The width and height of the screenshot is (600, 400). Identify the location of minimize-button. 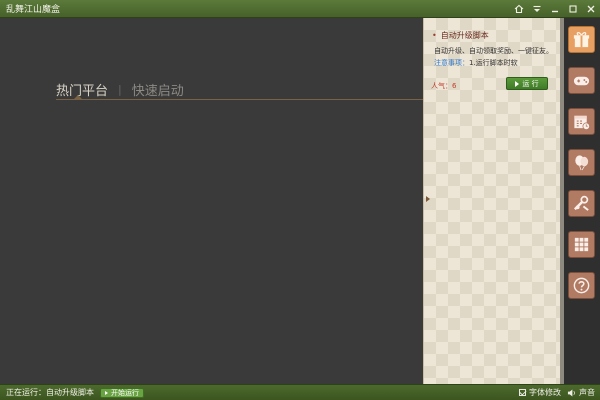
(555, 9).